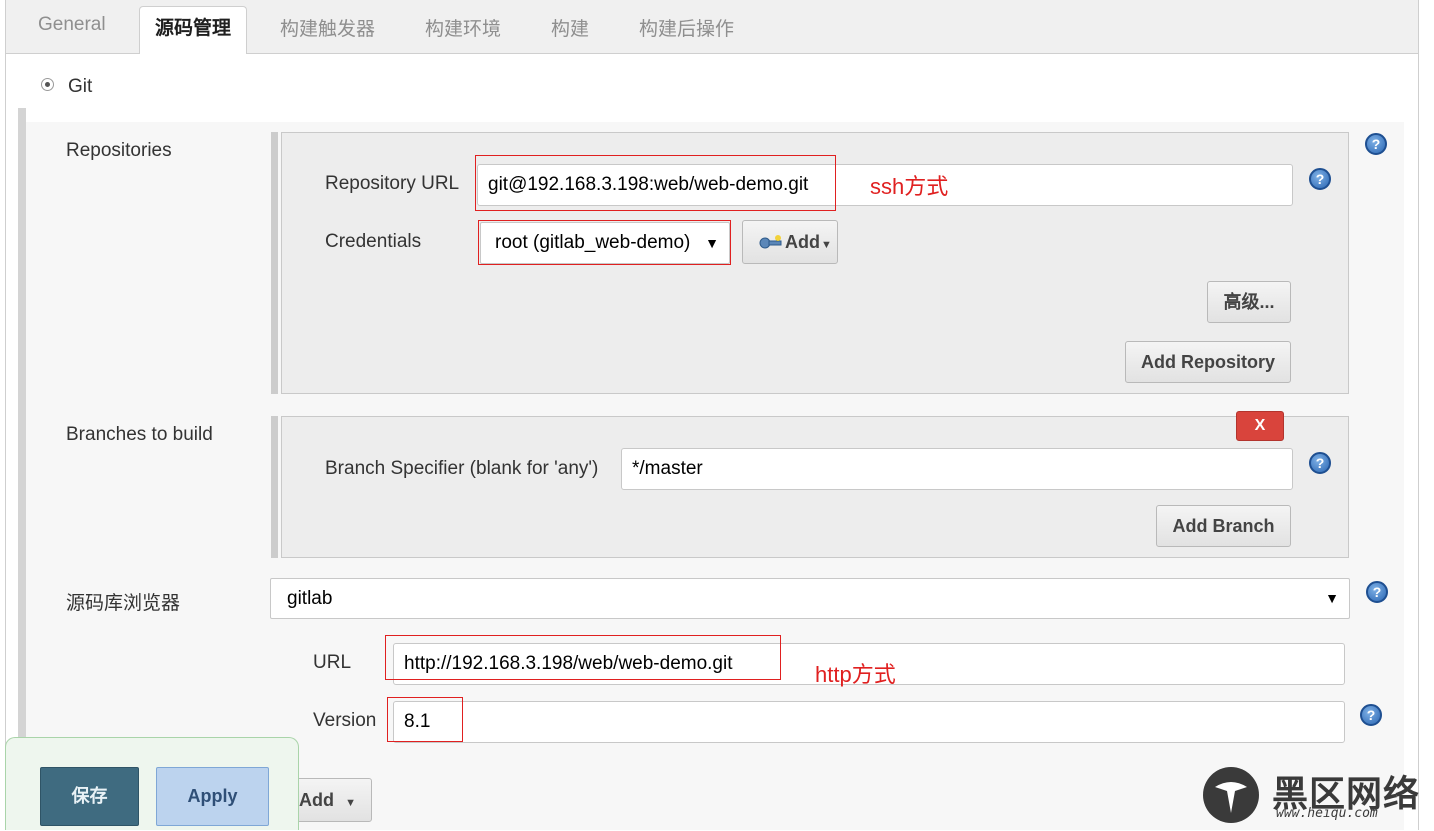 This screenshot has height=831, width=1434. What do you see at coordinates (274, 487) in the screenshot?
I see `branches-bar` at bounding box center [274, 487].